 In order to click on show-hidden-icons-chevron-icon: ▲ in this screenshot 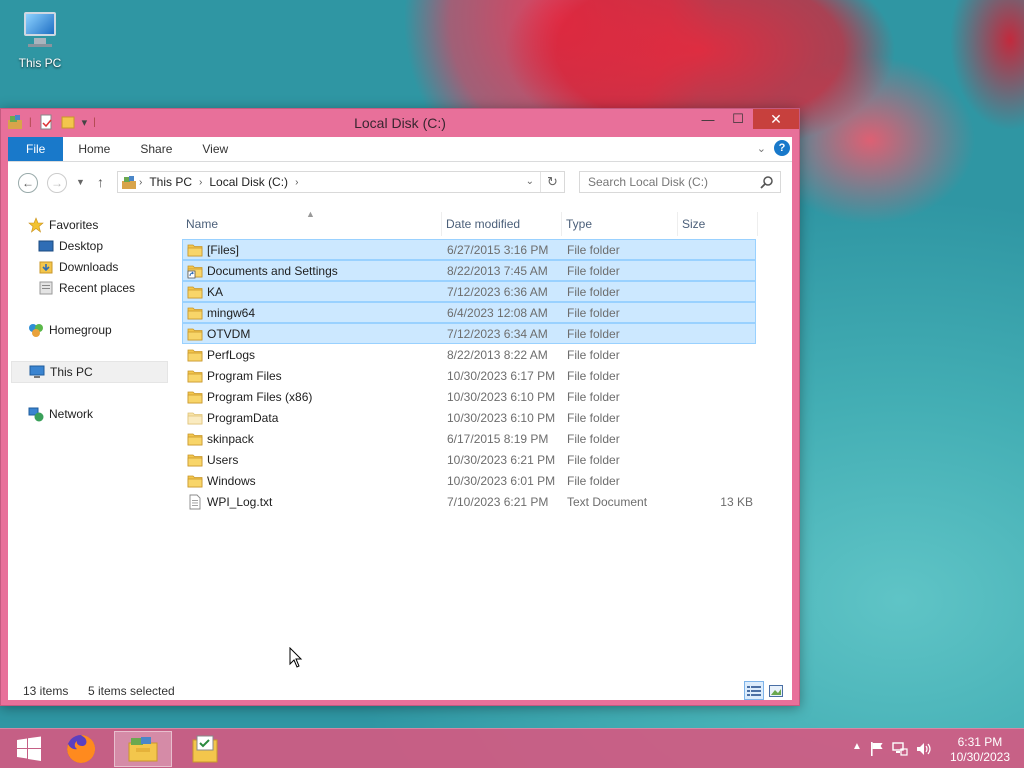, I will do `click(857, 746)`.